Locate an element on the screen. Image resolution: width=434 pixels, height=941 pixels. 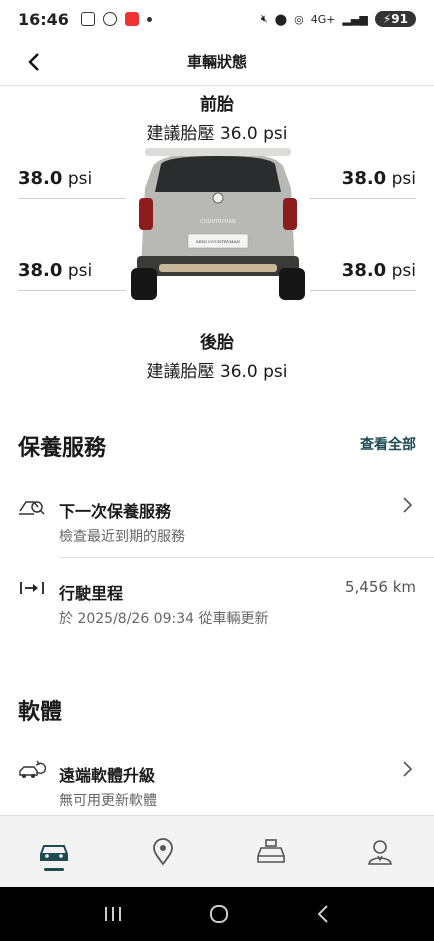
hotspot-icon: ◎ is located at coordinates (299, 19).